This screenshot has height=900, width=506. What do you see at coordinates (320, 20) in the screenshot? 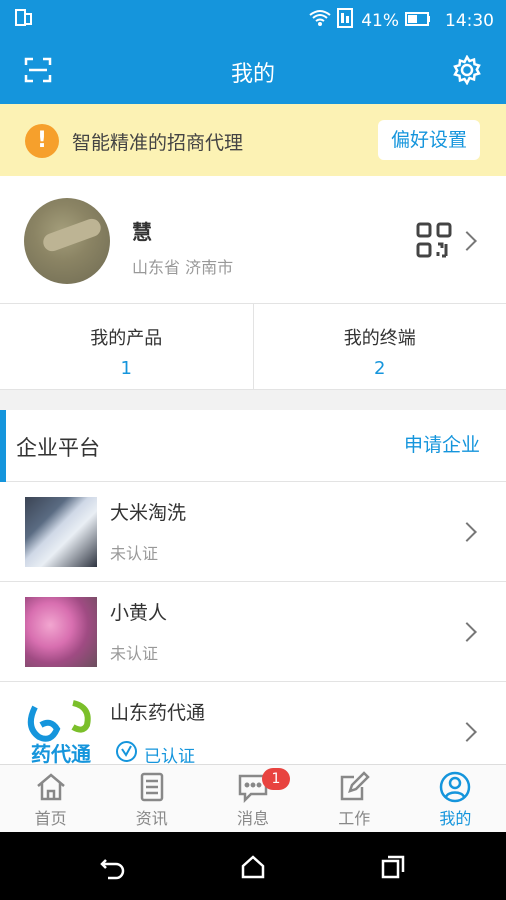
I see `wifi-icon` at bounding box center [320, 20].